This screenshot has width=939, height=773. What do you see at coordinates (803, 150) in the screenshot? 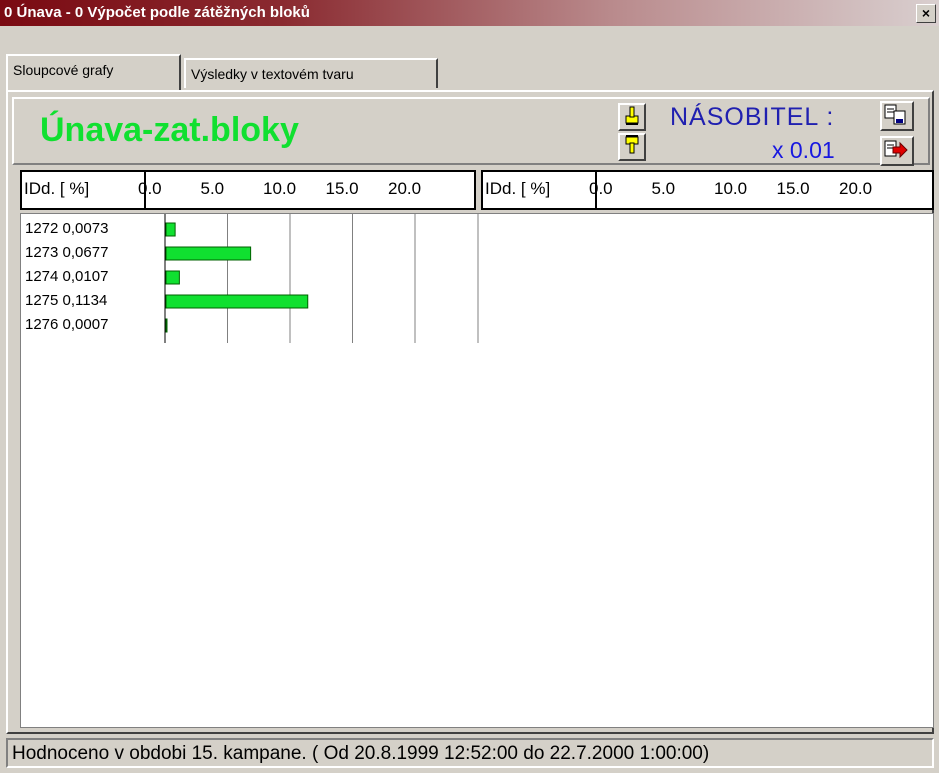
I see `multiplier-value: x 0.01` at bounding box center [803, 150].